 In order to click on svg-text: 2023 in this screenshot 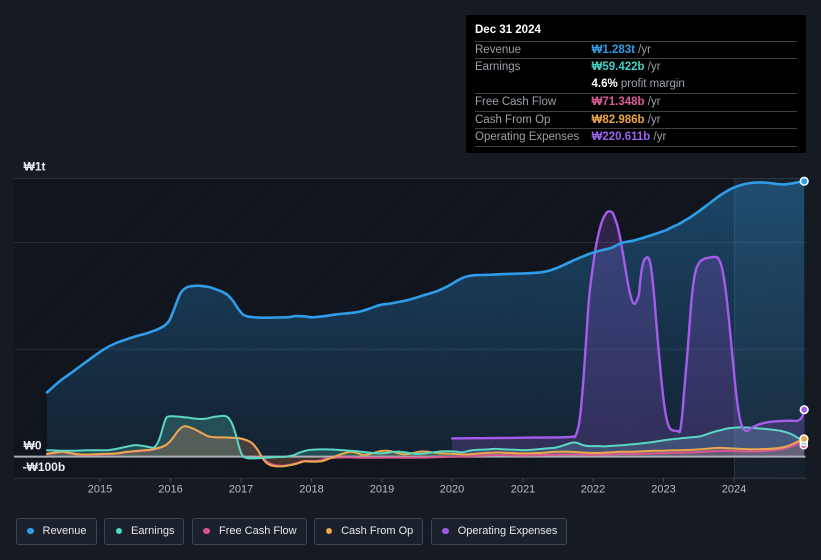, I will do `click(663, 490)`.